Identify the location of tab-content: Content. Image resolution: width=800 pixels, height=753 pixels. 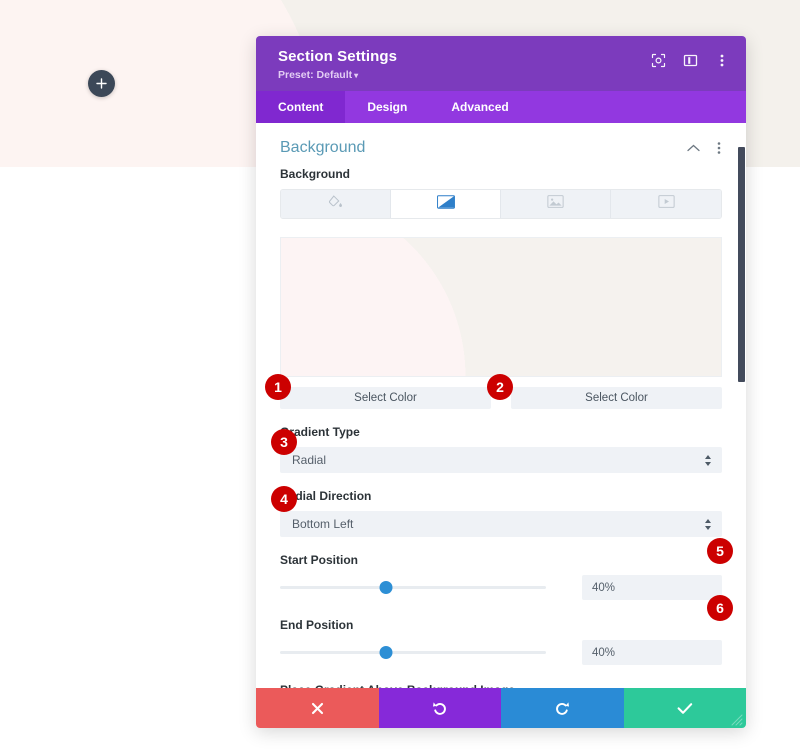
(301, 107).